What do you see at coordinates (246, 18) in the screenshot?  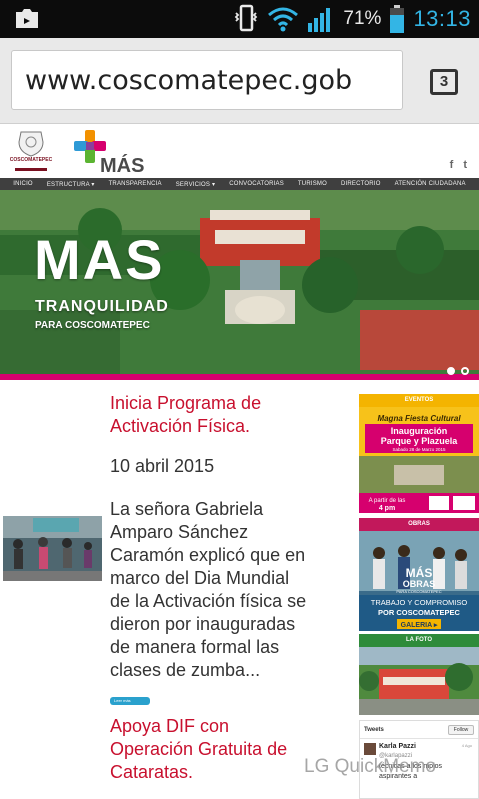 I see `vibrate-icon` at bounding box center [246, 18].